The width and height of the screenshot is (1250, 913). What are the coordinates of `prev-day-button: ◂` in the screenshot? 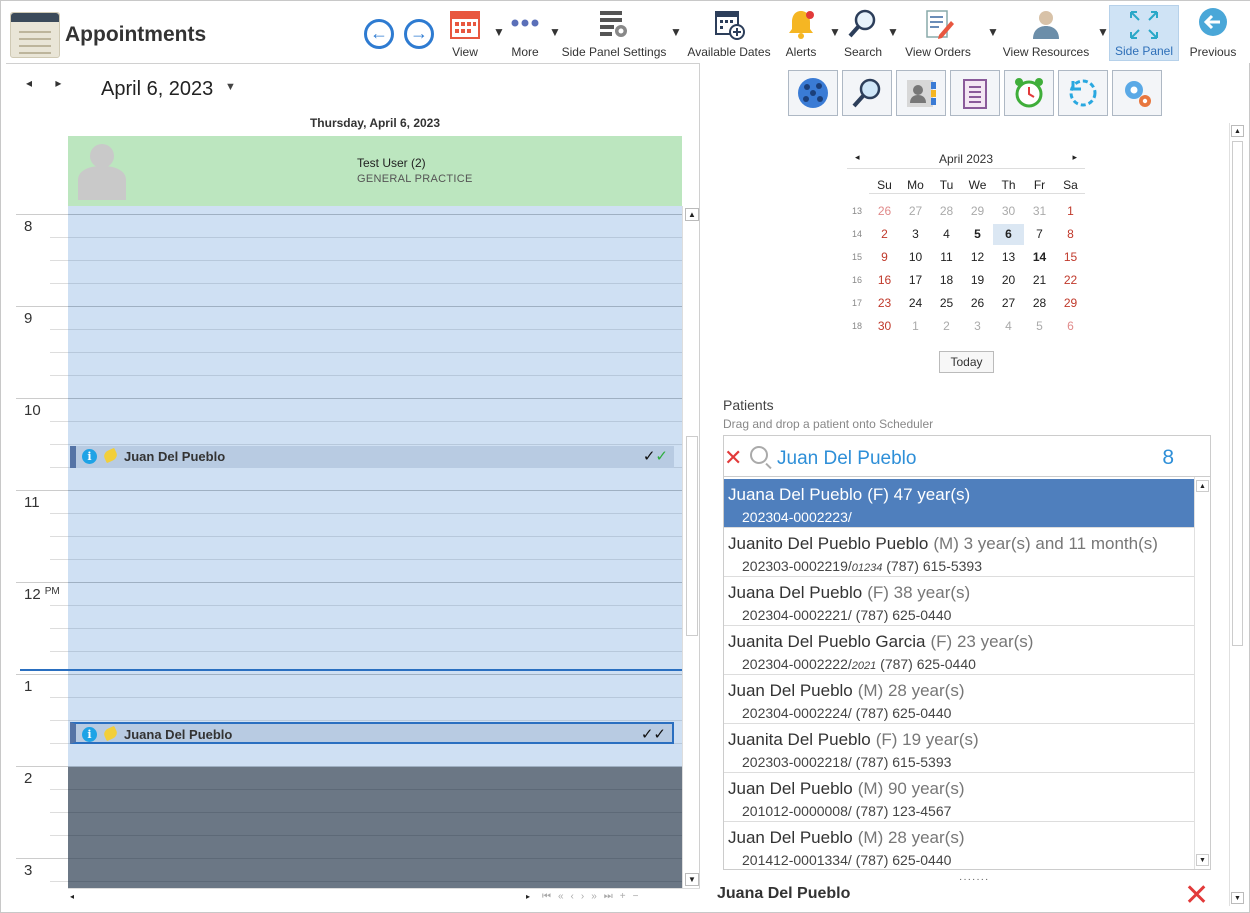 It's located at (29, 83).